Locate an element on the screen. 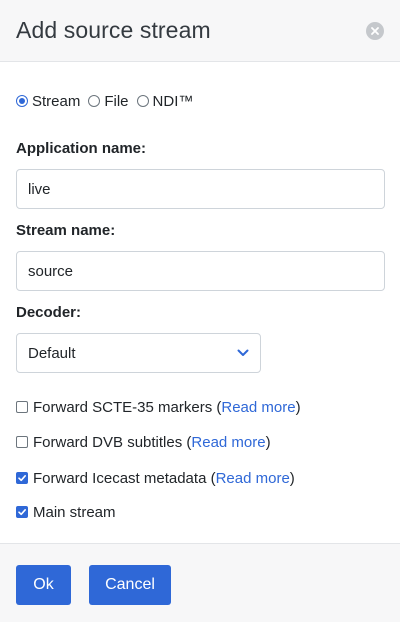  radio-stream: Stream is located at coordinates (48, 101).